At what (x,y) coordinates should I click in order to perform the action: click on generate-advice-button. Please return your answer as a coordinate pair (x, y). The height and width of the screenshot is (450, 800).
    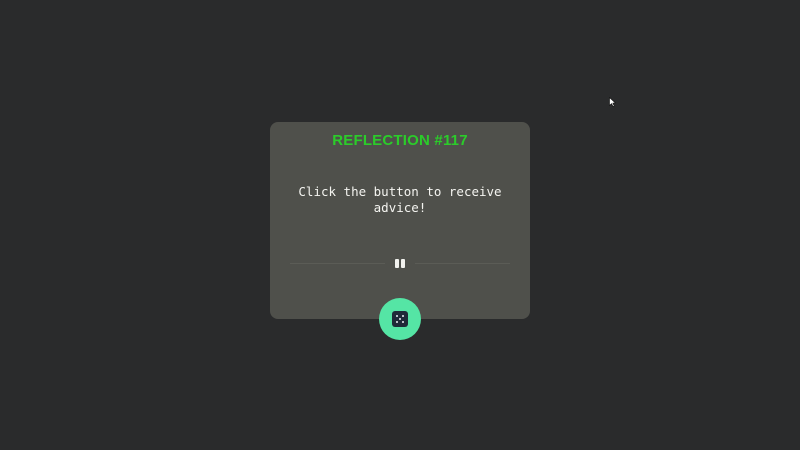
    Looking at the image, I should click on (400, 319).